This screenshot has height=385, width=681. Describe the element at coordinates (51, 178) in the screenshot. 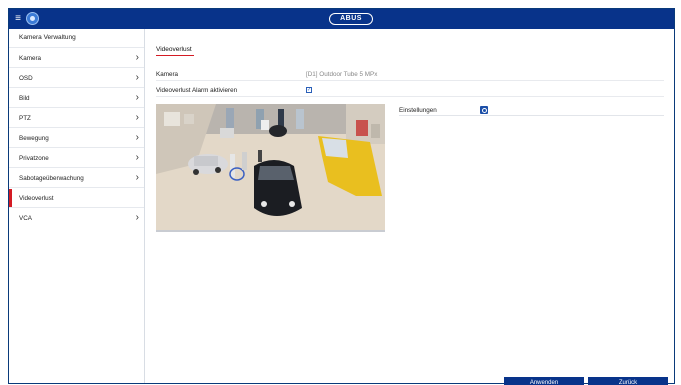

I see `sidebar-item-label: Sabotageüberwachung` at that location.